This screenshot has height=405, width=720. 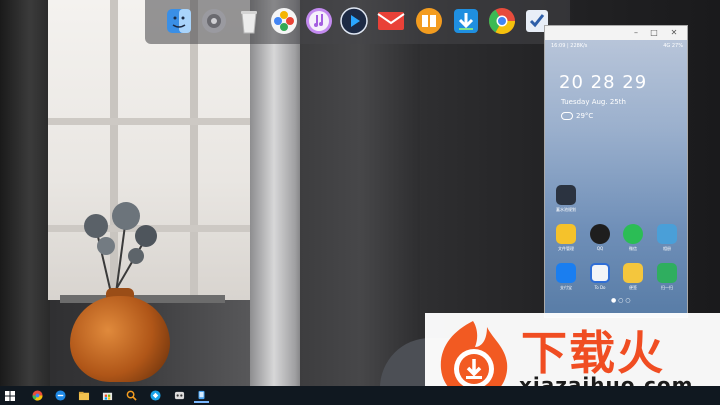 I want to click on app-label: 支付宝, so click(x=566, y=287).